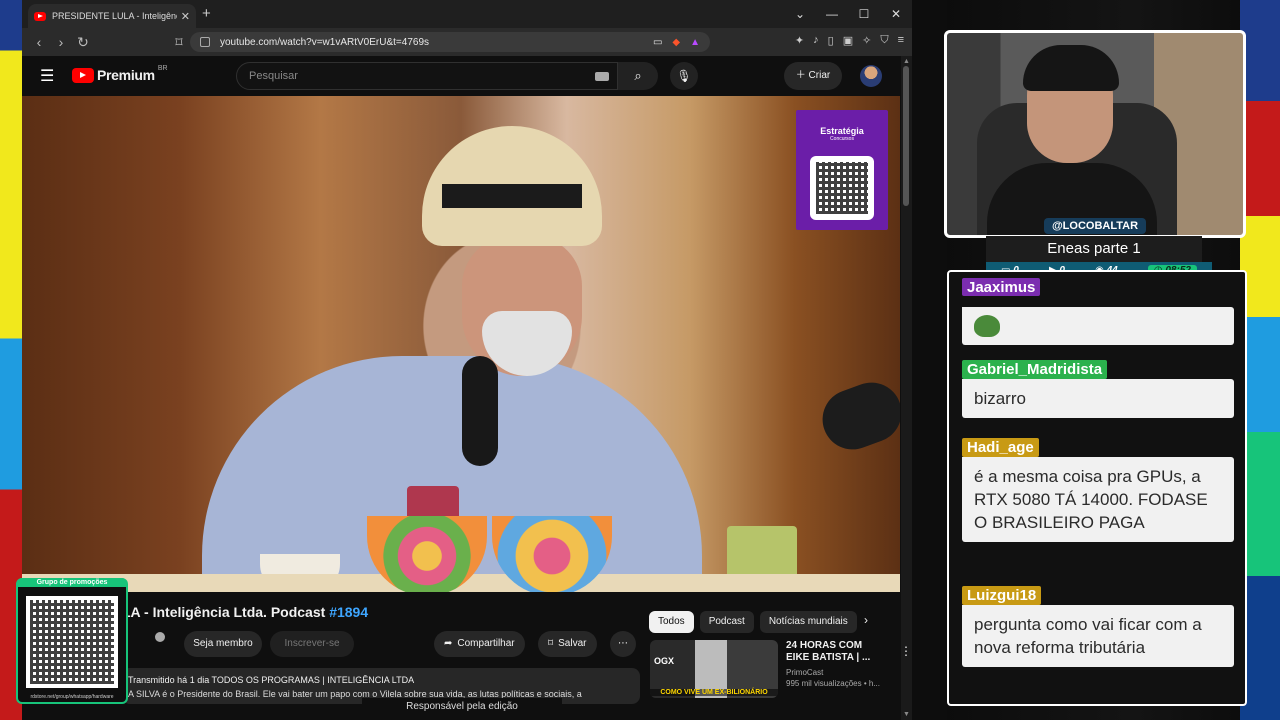 The image size is (1280, 720). What do you see at coordinates (179, 42) in the screenshot?
I see `bookmark-icon: ⌑` at bounding box center [179, 42].